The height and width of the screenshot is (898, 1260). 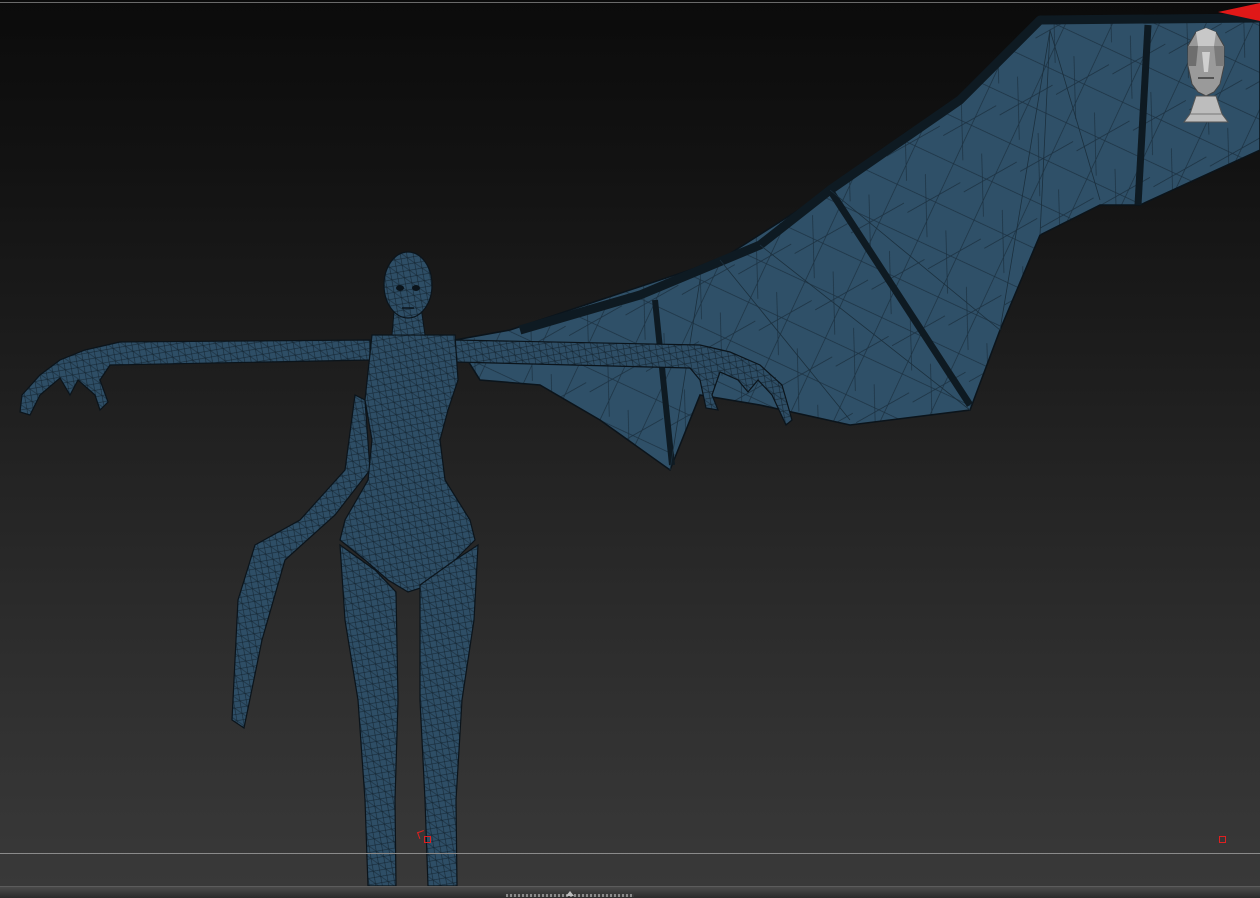 I want to click on chevron-up-icon, so click(x=570, y=893).